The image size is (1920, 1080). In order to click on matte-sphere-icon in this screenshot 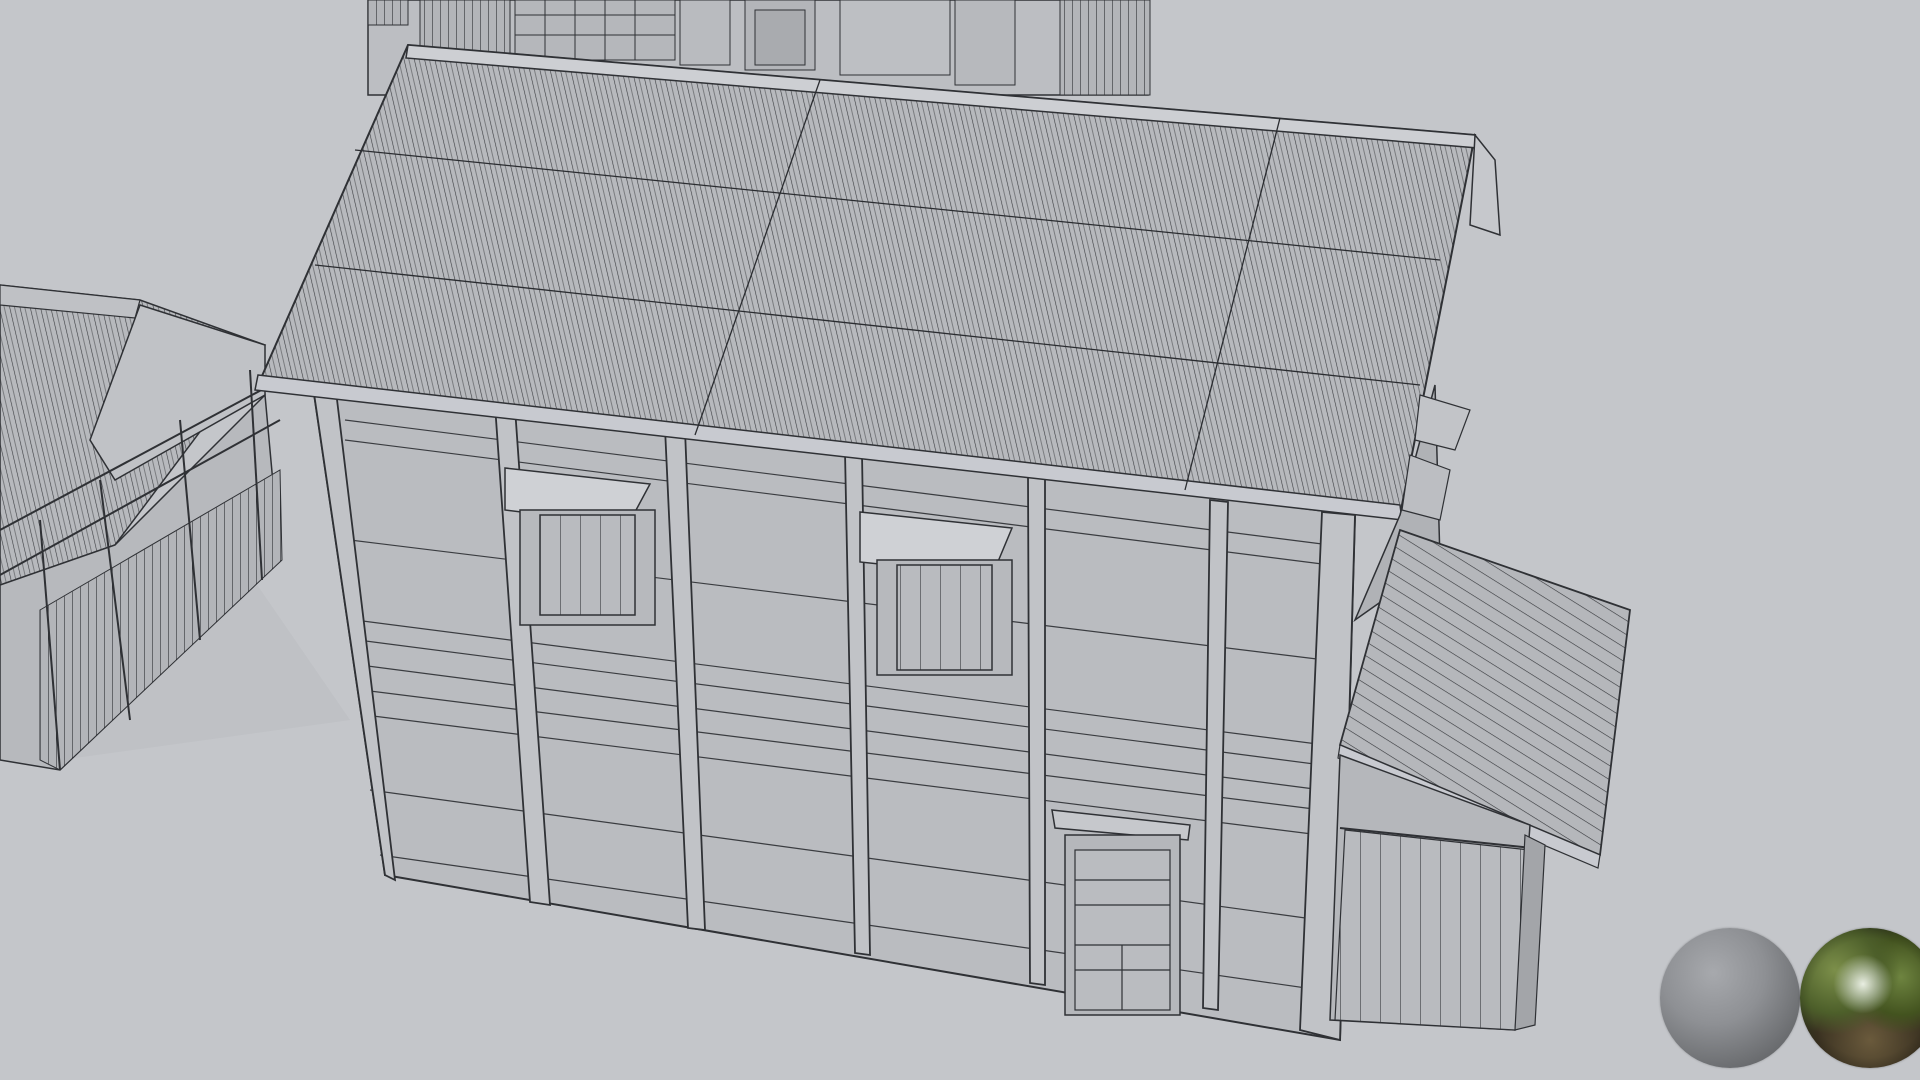, I will do `click(1730, 998)`.